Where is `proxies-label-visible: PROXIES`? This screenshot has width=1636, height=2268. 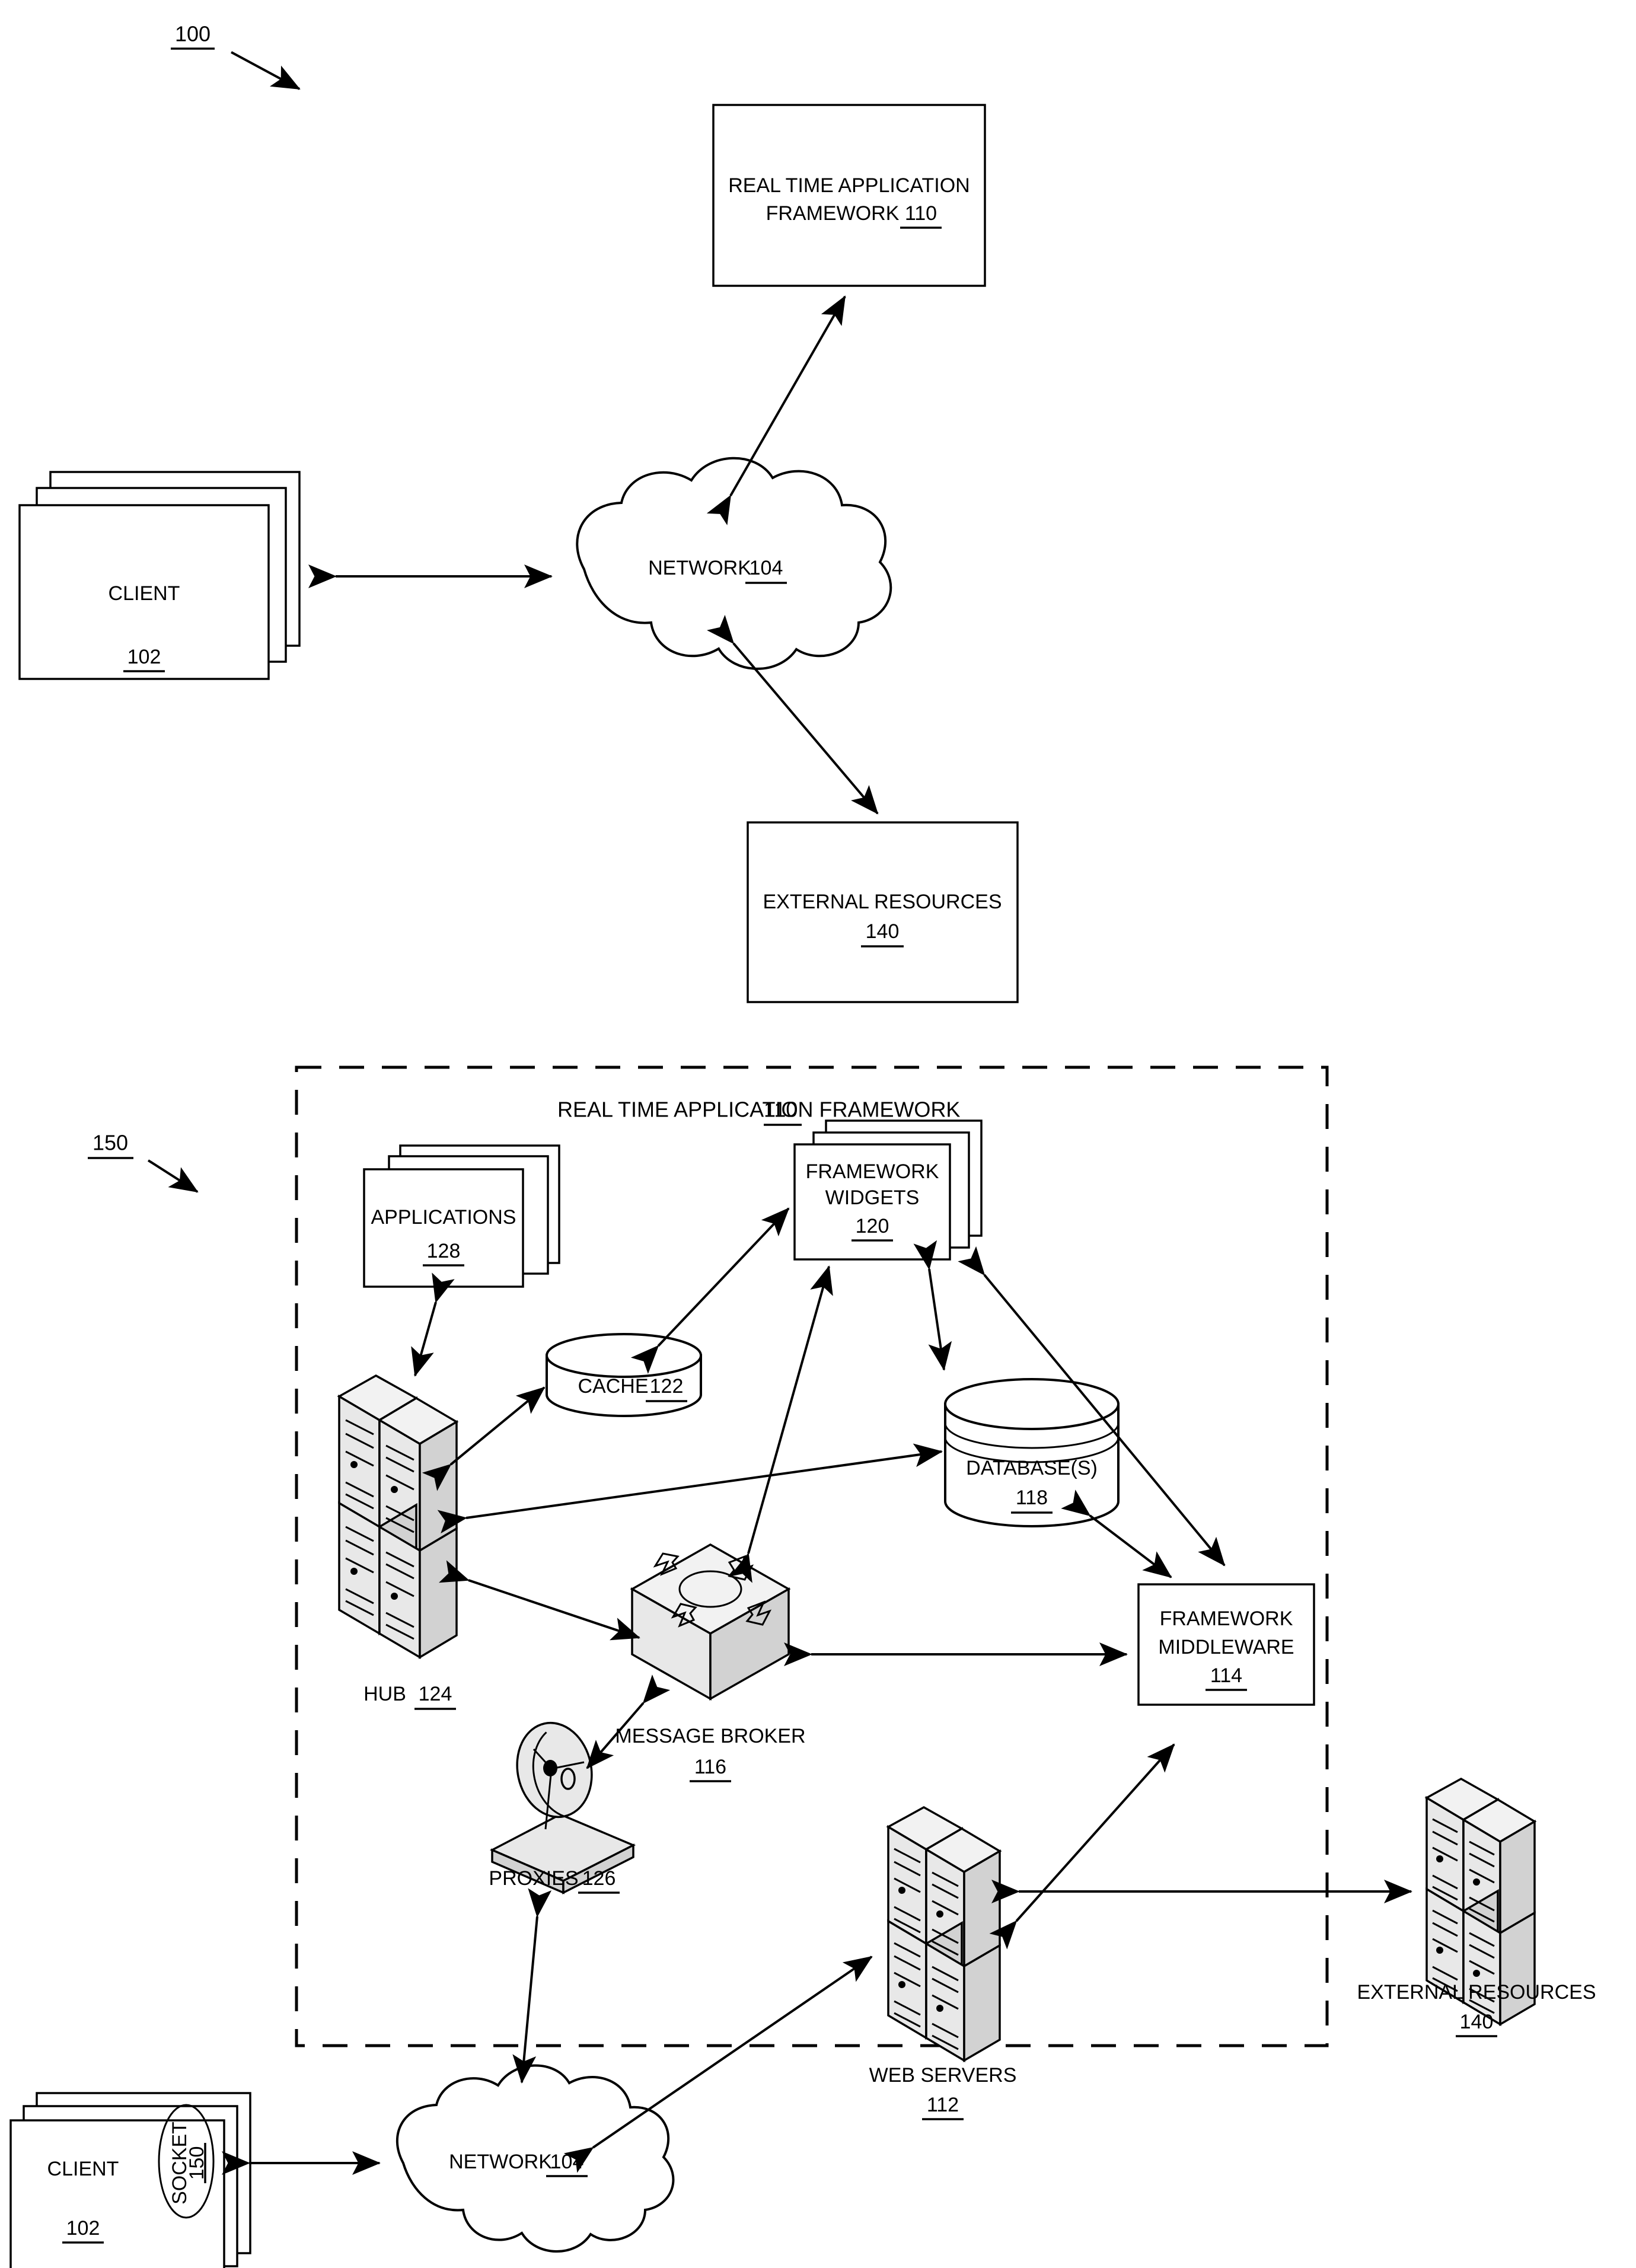 proxies-label-visible: PROXIES is located at coordinates (533, 1878).